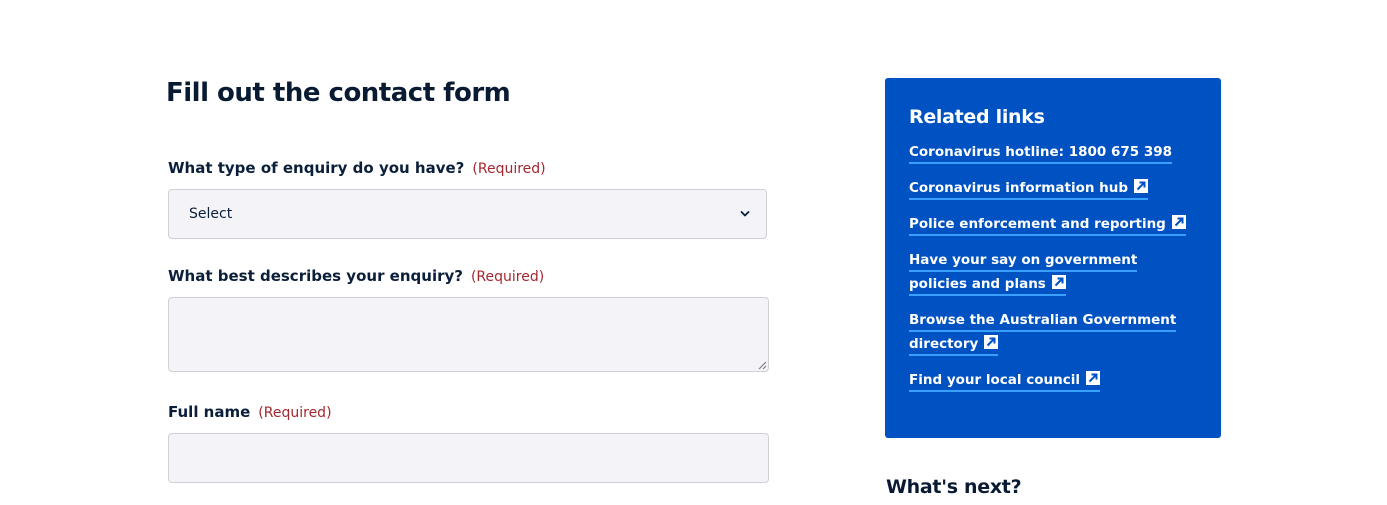  I want to click on enquiry-type-label-text: What type of enquiry do you have?, so click(316, 168).